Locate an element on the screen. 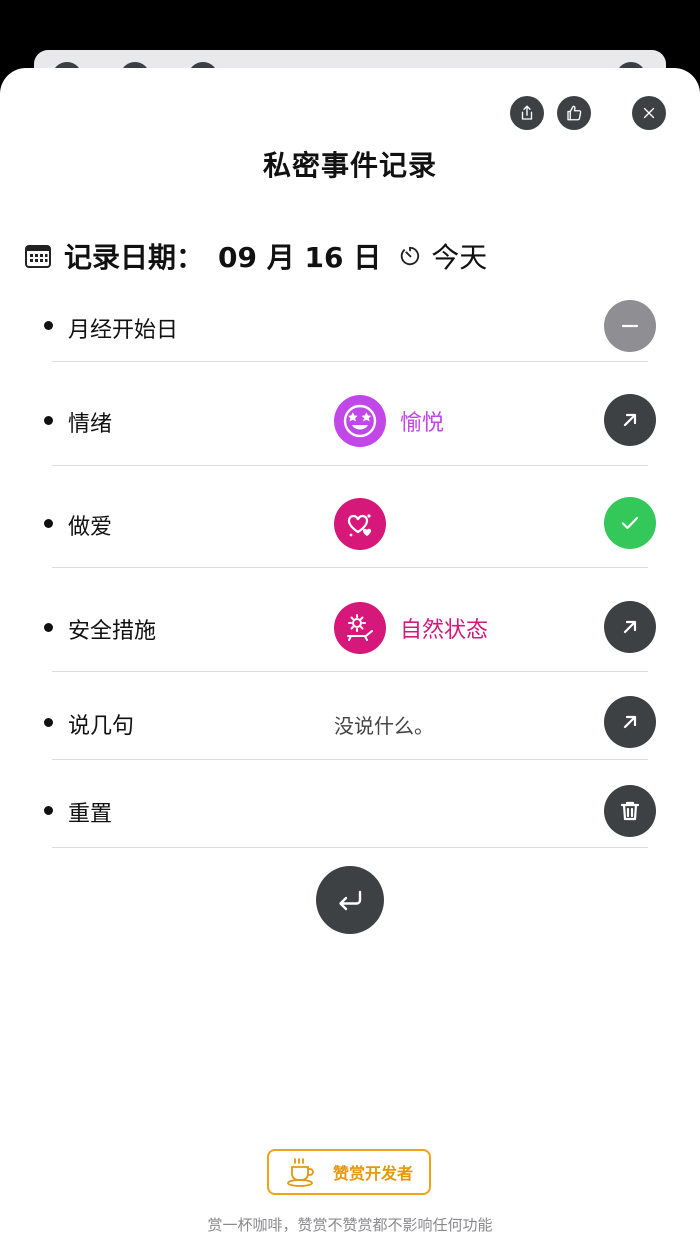 Image resolution: width=700 pixels, height=1244 pixels. list-item-protection: 安全措施 自然状态 is located at coordinates (350, 620).